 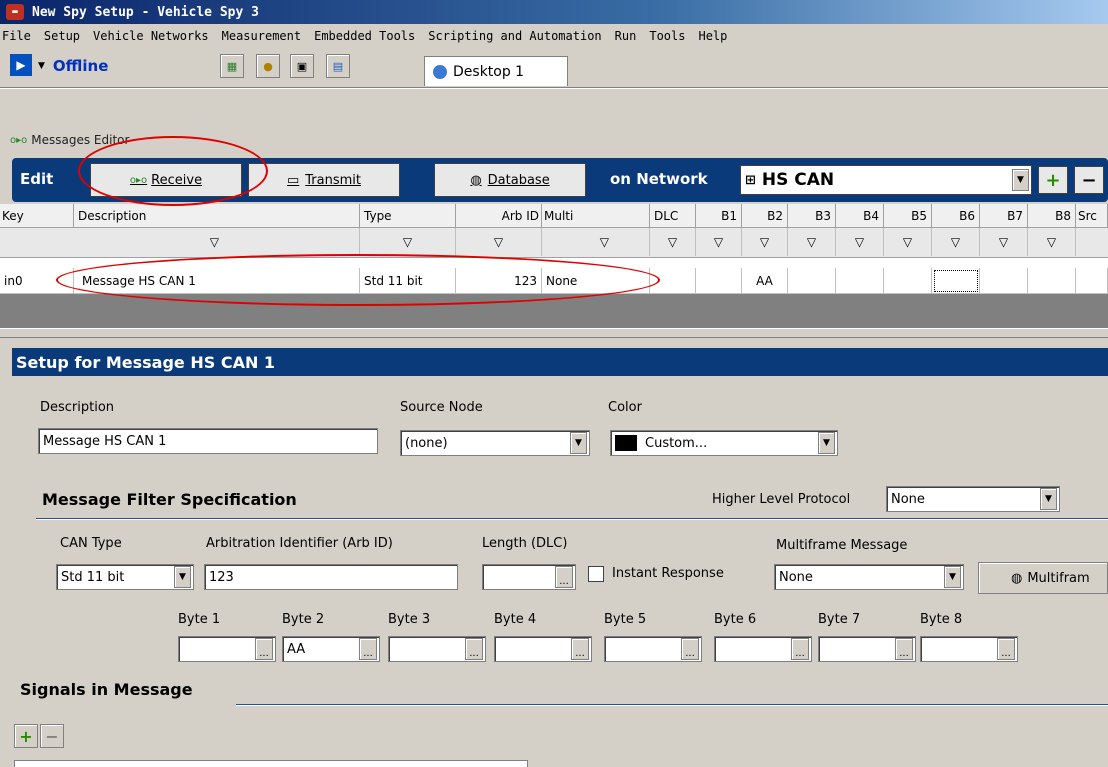 I want to click on hlp-select: None ▼, so click(x=973, y=499).